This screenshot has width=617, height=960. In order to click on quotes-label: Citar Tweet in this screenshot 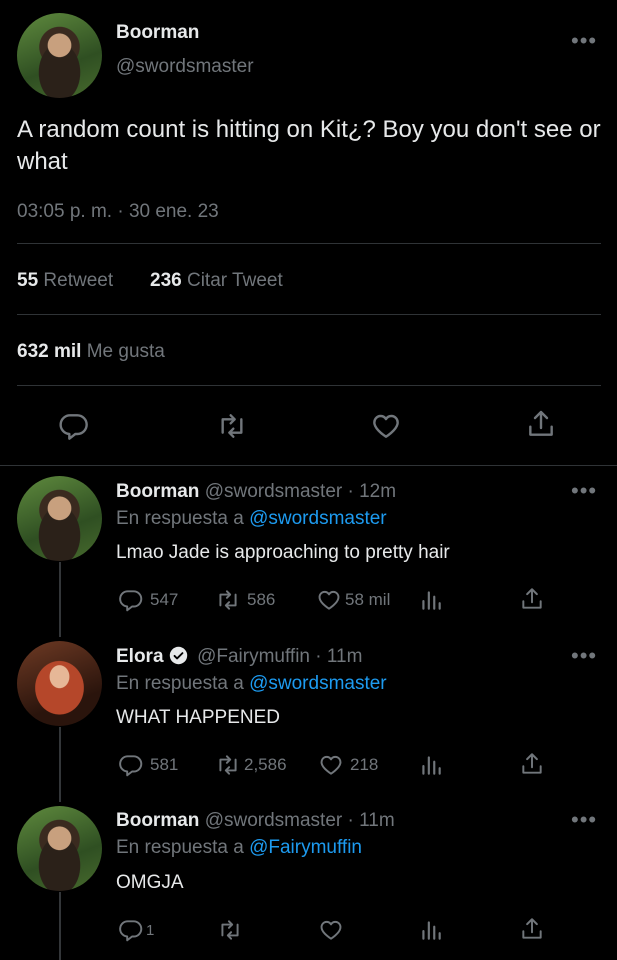, I will do `click(234, 280)`.